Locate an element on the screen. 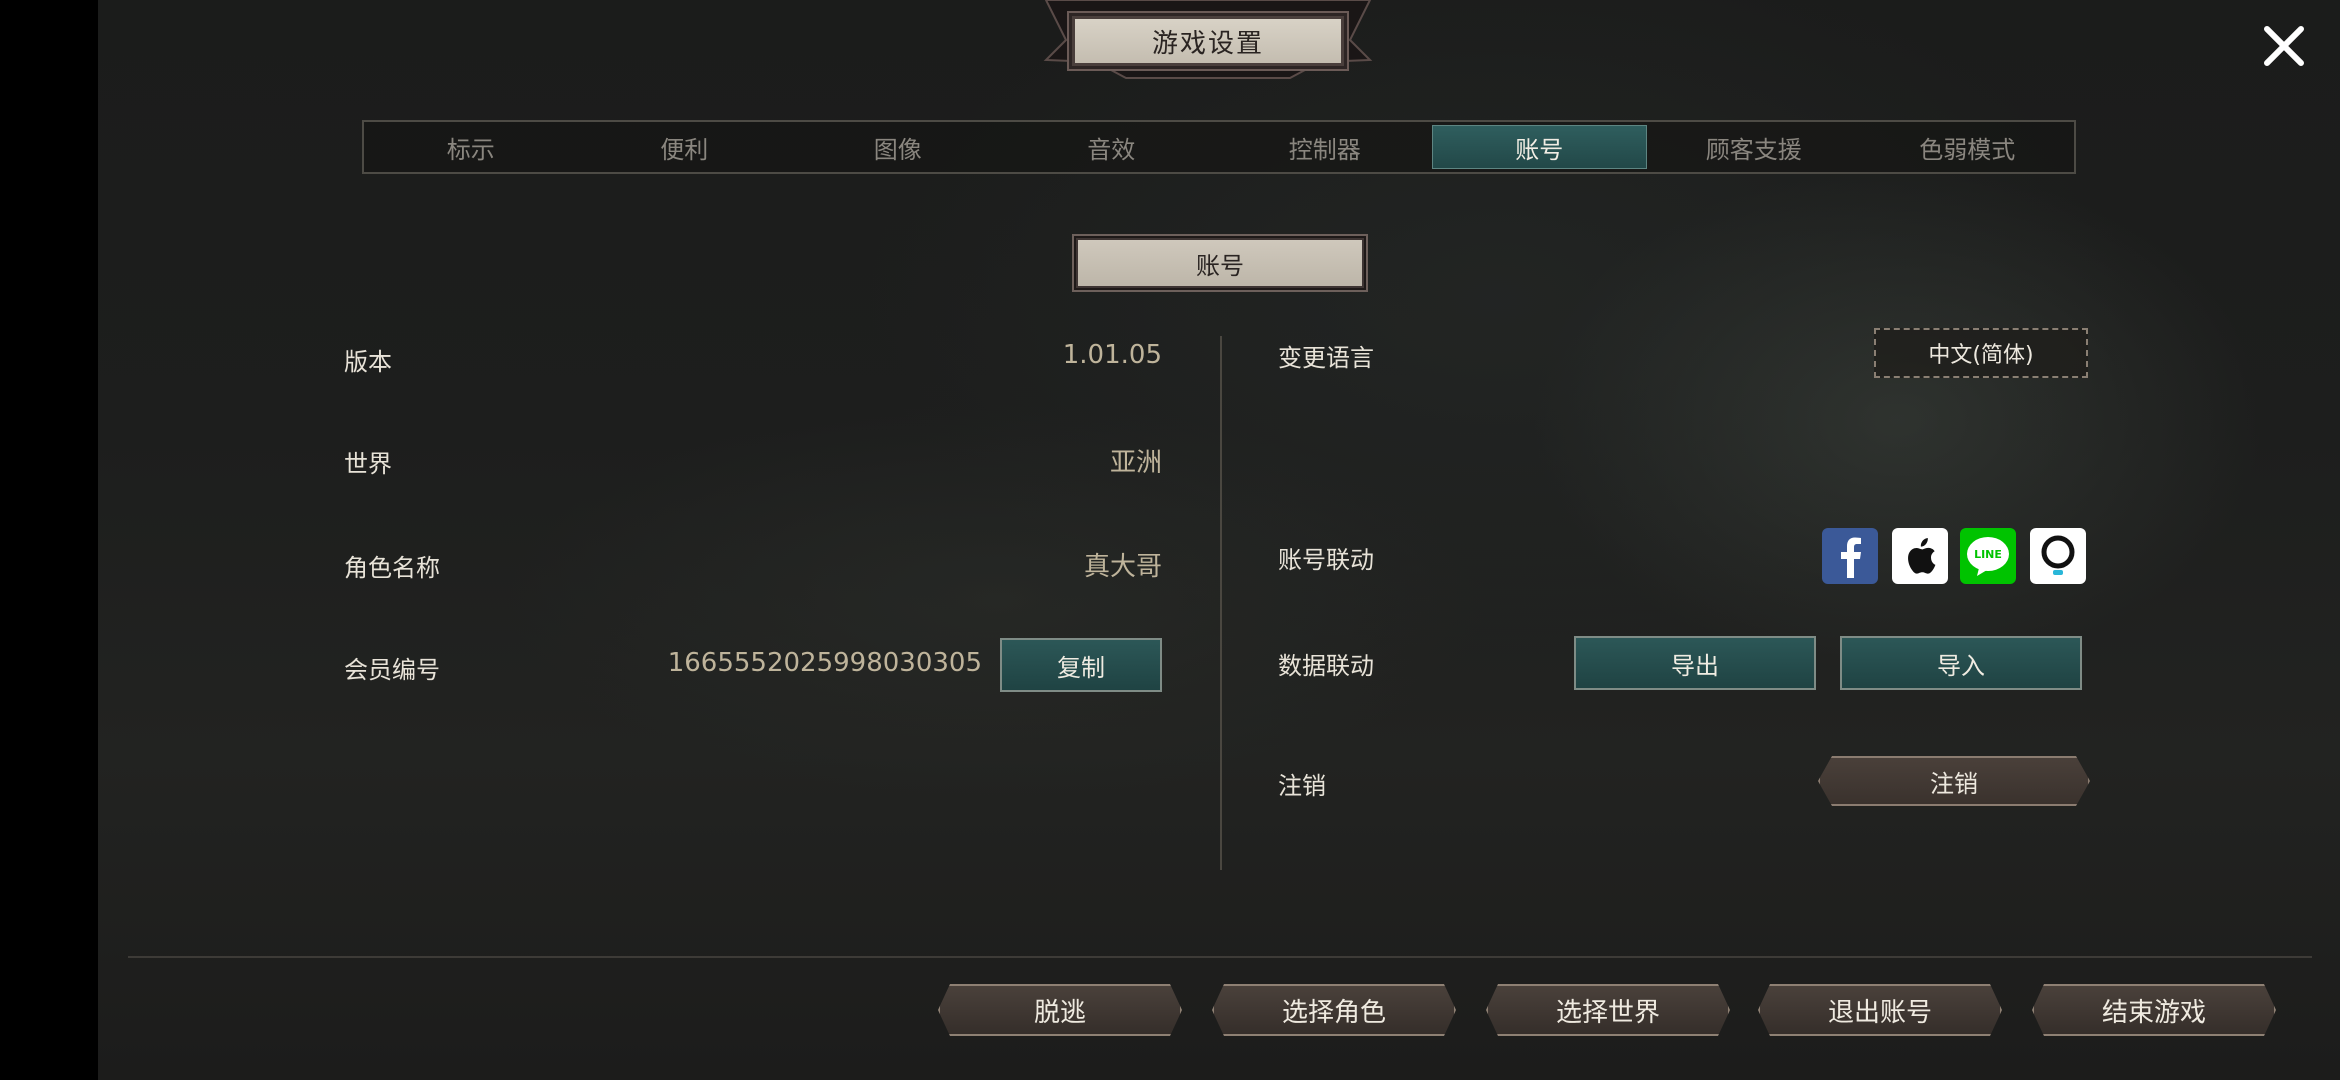 The height and width of the screenshot is (1080, 2340). line-icon: LINE is located at coordinates (1988, 556).